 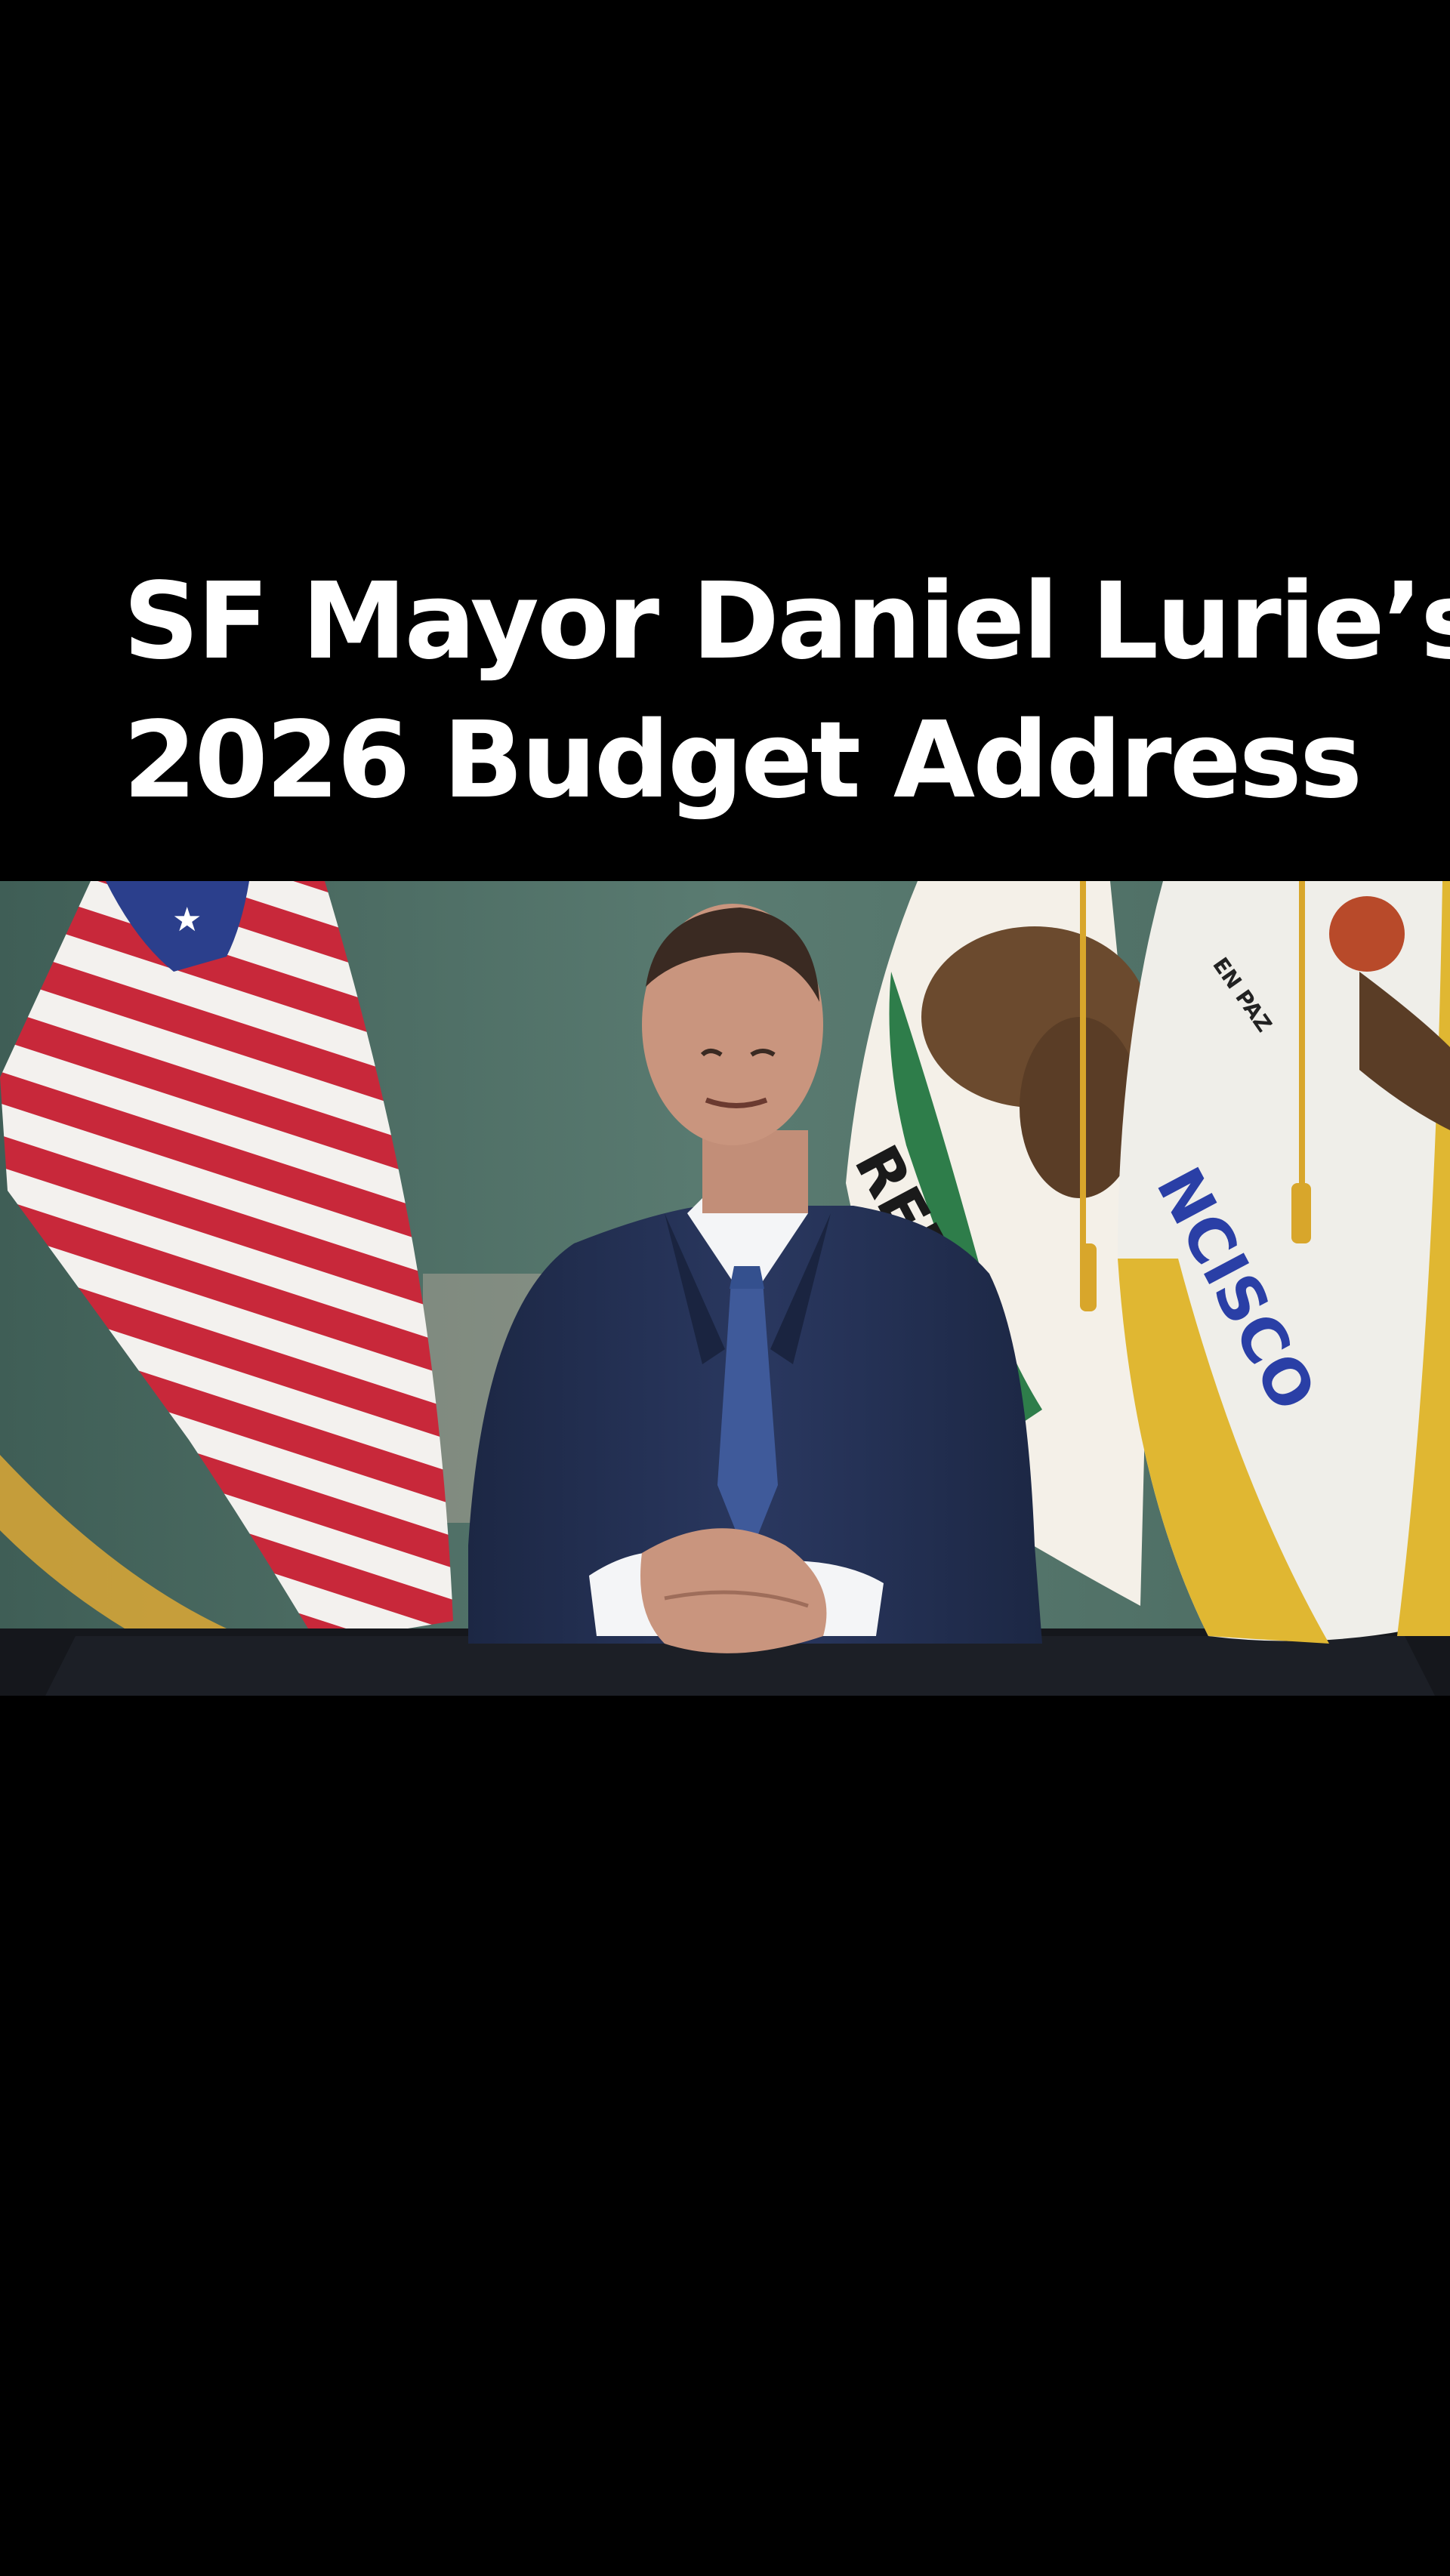 I want to click on caption-line-1: SF Mayor Daniel Lurie’s, so click(x=787, y=621).